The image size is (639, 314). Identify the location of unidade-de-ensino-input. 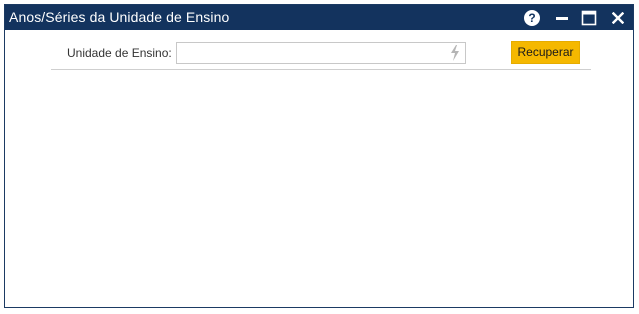
(316, 53).